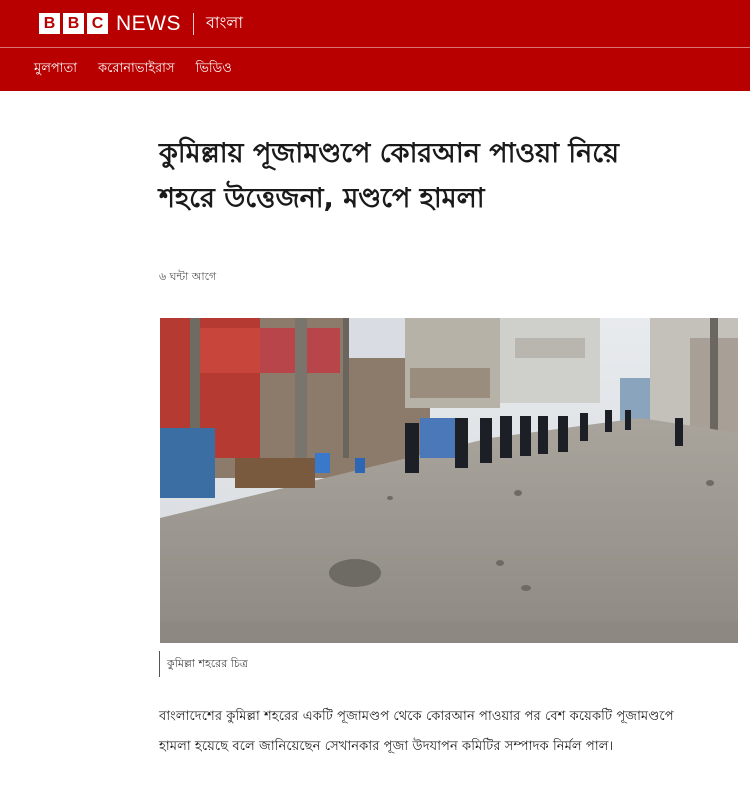 This screenshot has height=792, width=750. What do you see at coordinates (97, 23) in the screenshot?
I see `bbc-logo-letter: C` at bounding box center [97, 23].